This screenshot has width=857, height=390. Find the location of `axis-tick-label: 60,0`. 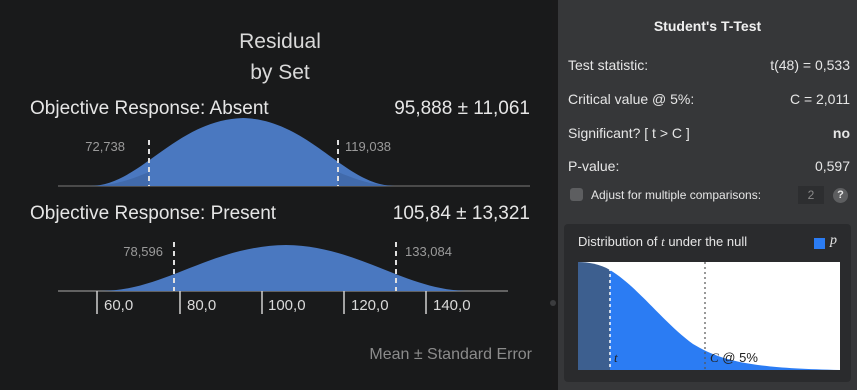

axis-tick-label: 60,0 is located at coordinates (119, 305).